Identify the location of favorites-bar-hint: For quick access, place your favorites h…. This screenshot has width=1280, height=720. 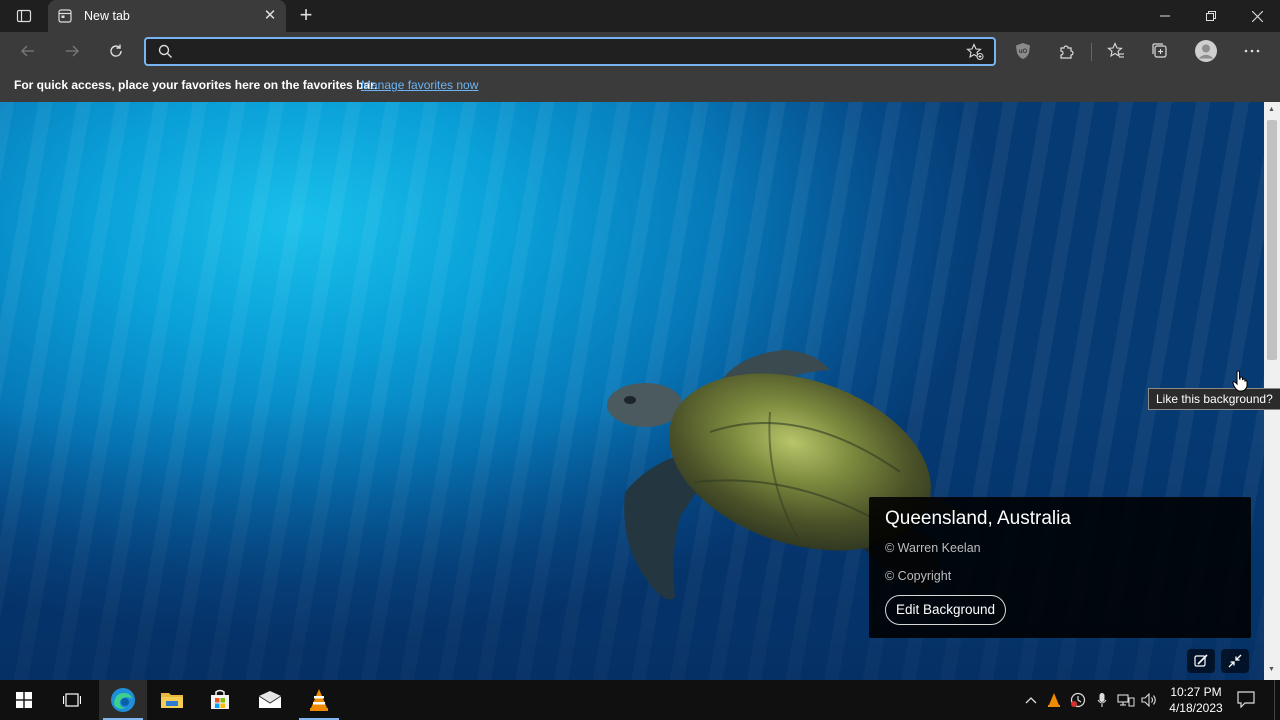
(196, 85).